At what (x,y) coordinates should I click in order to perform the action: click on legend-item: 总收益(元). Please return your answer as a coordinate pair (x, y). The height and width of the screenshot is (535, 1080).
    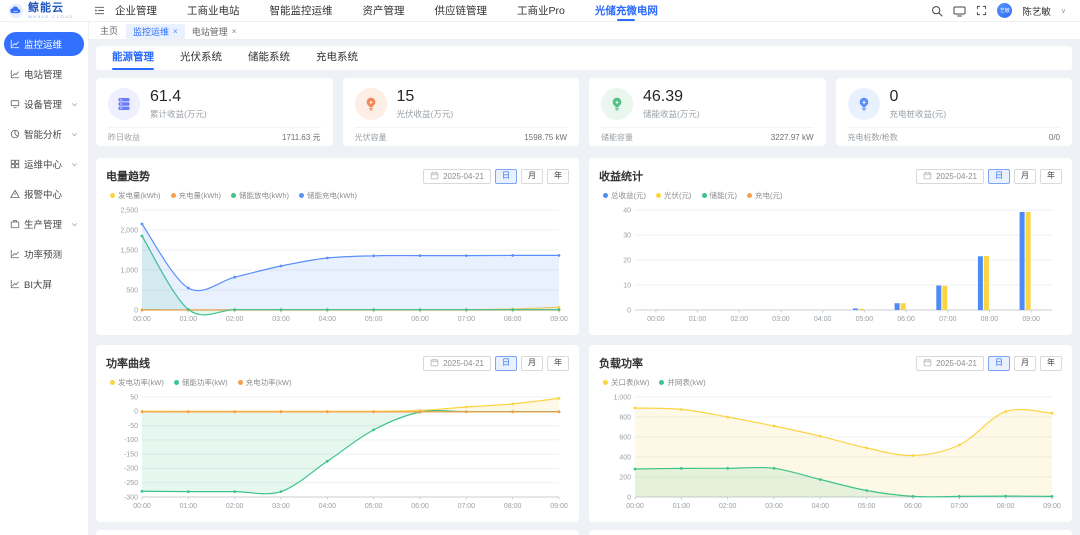
    Looking at the image, I should click on (624, 195).